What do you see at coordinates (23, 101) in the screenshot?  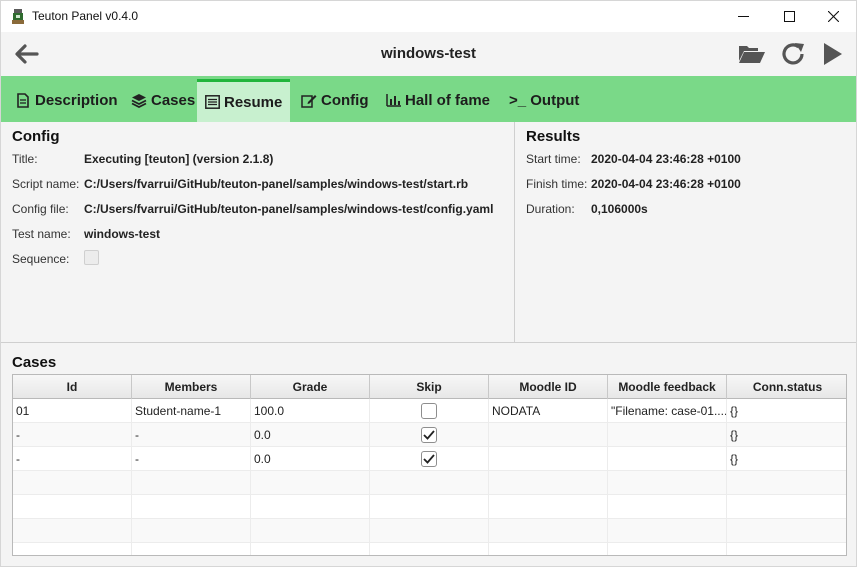 I see `file-text-icon` at bounding box center [23, 101].